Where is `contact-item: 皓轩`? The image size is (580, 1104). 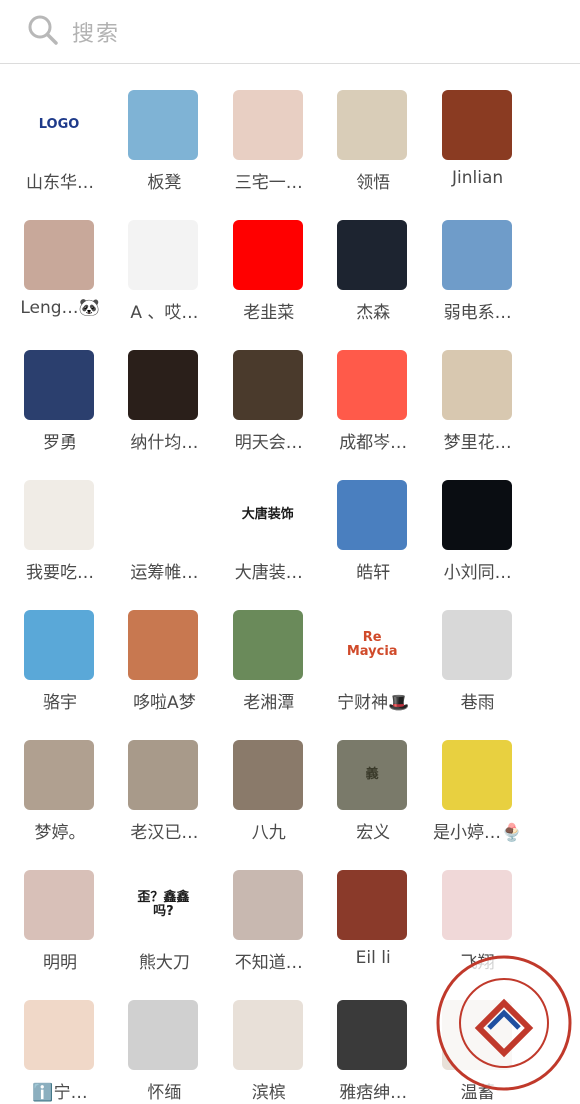 contact-item: 皓轩 is located at coordinates (373, 519).